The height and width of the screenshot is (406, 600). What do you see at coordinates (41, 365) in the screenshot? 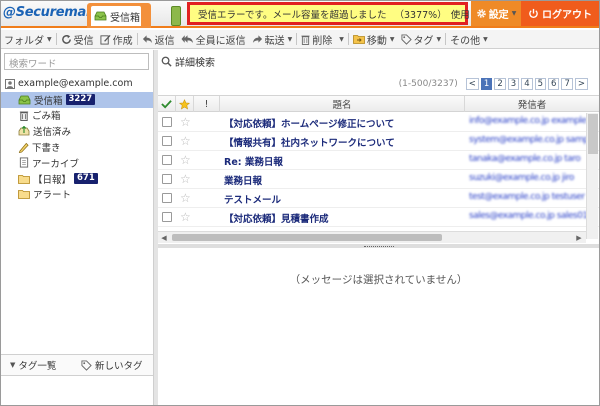
I see `tag-list-toggle: ▼ タグ一覧` at bounding box center [41, 365].